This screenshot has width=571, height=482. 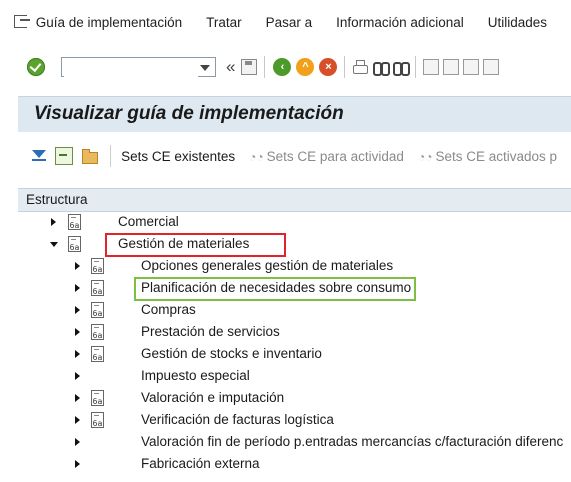 What do you see at coordinates (294, 333) in the screenshot?
I see `tree-node-prestacion-servicios: 6a Prestación de servicios` at bounding box center [294, 333].